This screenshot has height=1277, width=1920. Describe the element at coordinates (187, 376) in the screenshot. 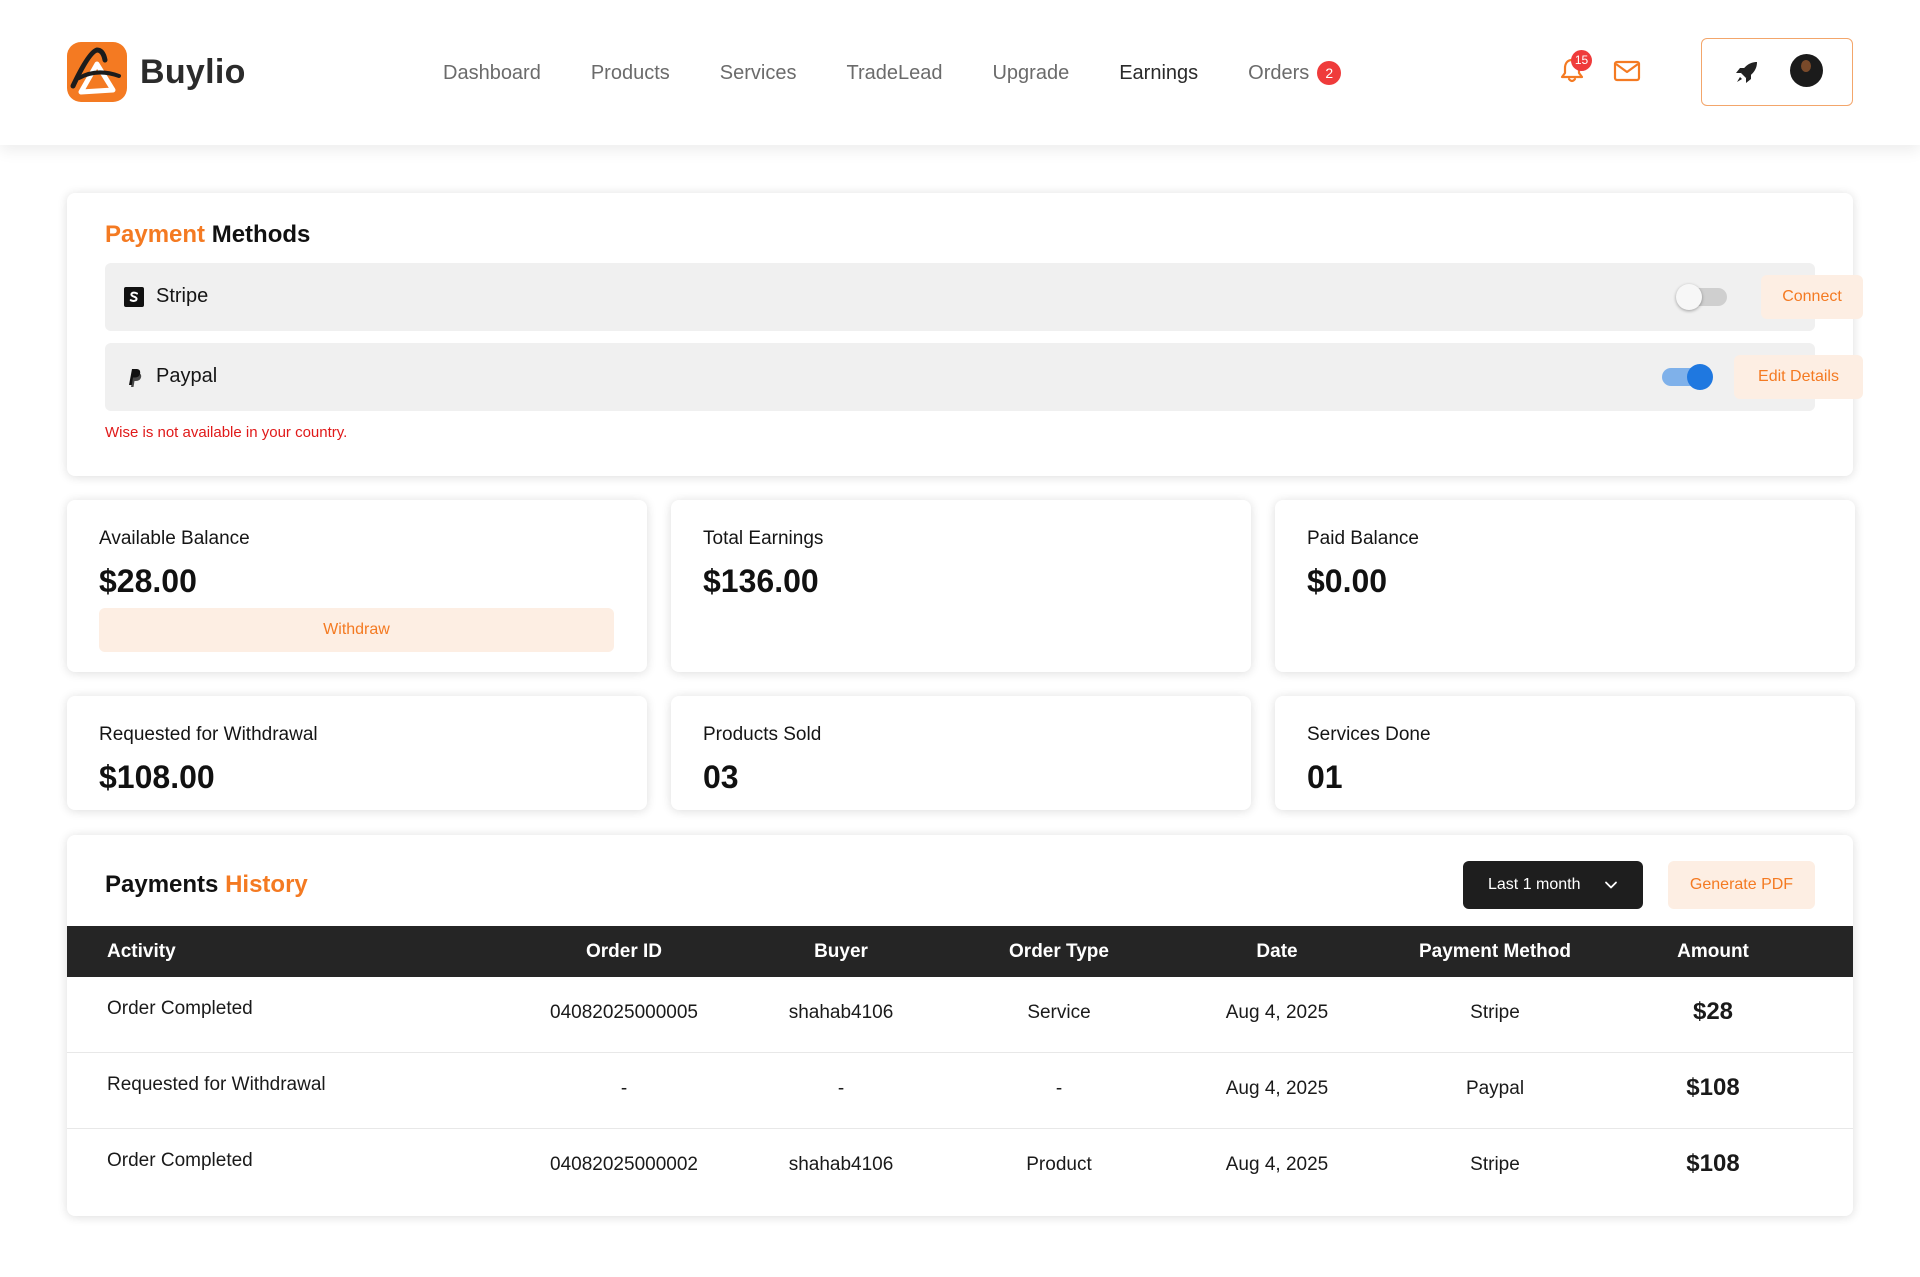

I see `paypal-label: Paypal` at that location.